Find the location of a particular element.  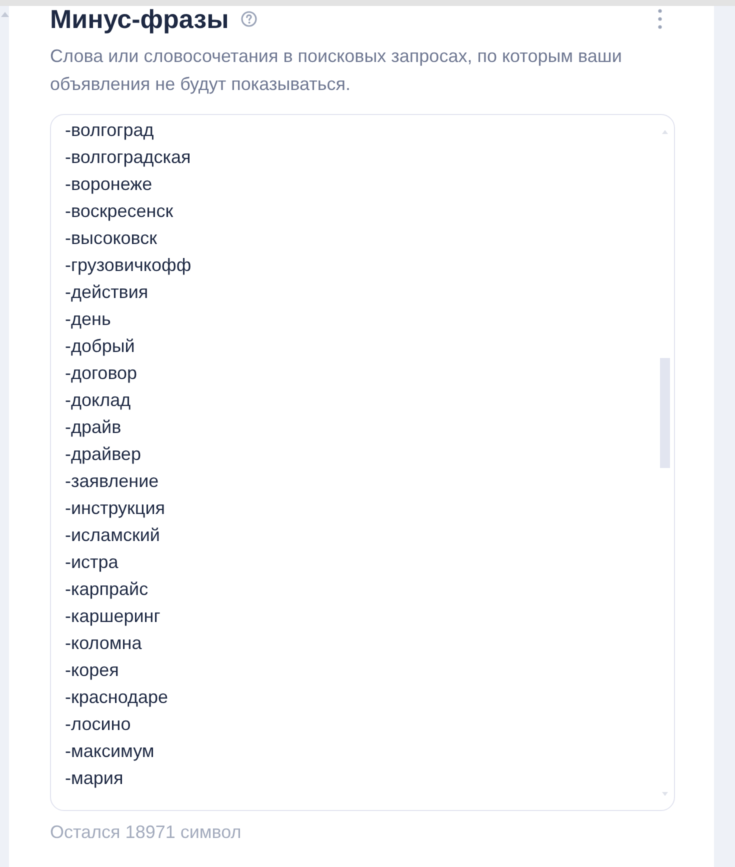

scroll-down-icon is located at coordinates (665, 794).